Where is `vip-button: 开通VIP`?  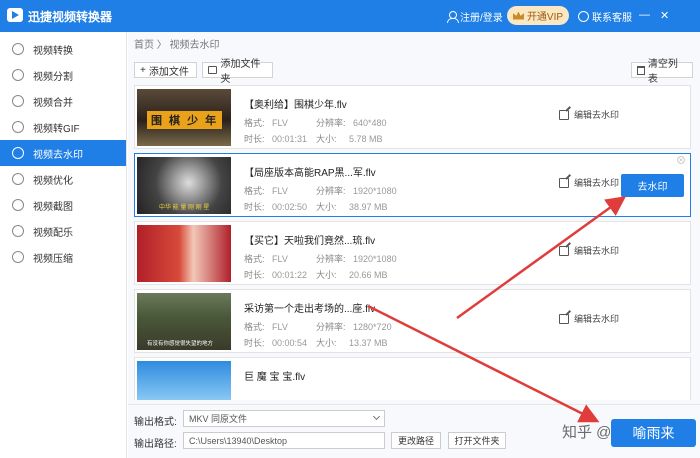
vip-button: 开通VIP is located at coordinates (538, 15).